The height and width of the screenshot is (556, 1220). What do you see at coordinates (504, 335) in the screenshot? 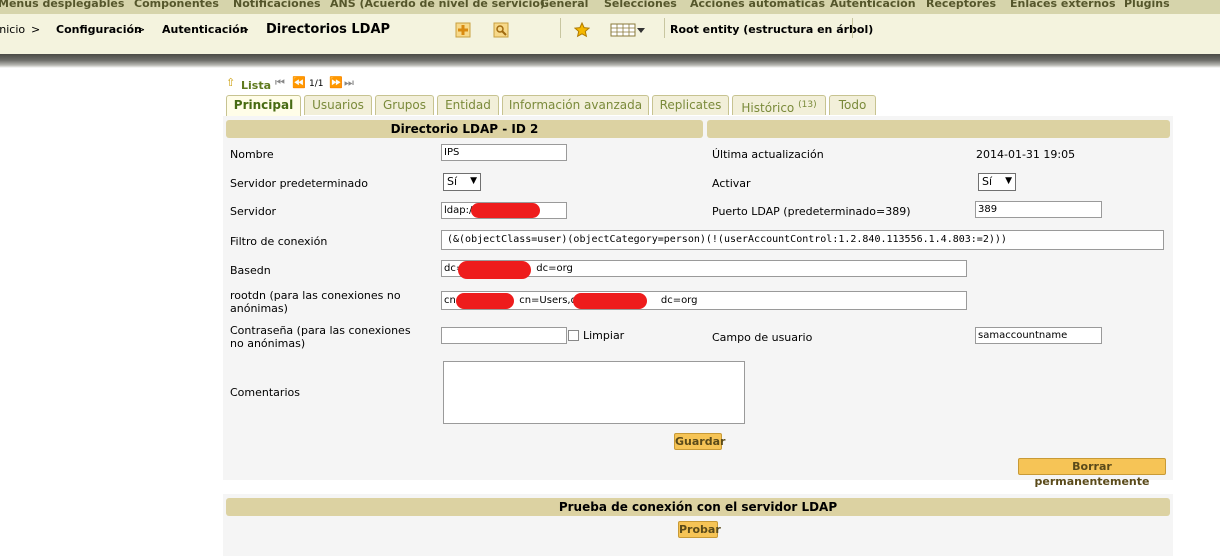
I see `password-input` at bounding box center [504, 335].